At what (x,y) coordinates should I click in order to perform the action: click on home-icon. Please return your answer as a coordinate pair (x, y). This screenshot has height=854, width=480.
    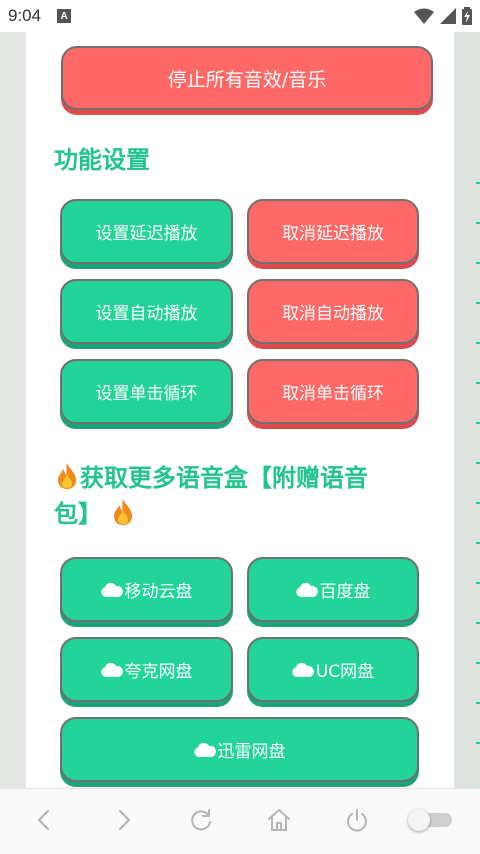
    Looking at the image, I should click on (279, 820).